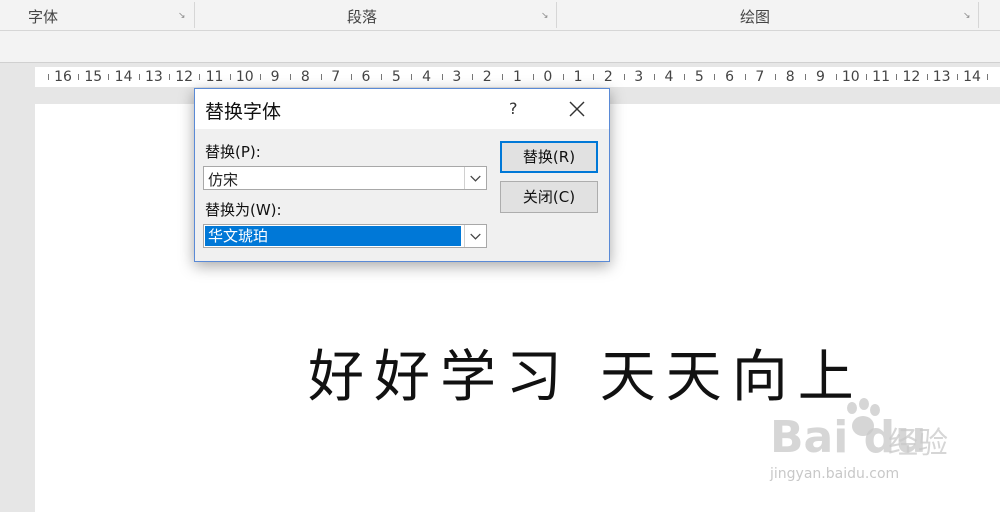  Describe the element at coordinates (233, 152) in the screenshot. I see `replace-label: 替换(P):` at that location.